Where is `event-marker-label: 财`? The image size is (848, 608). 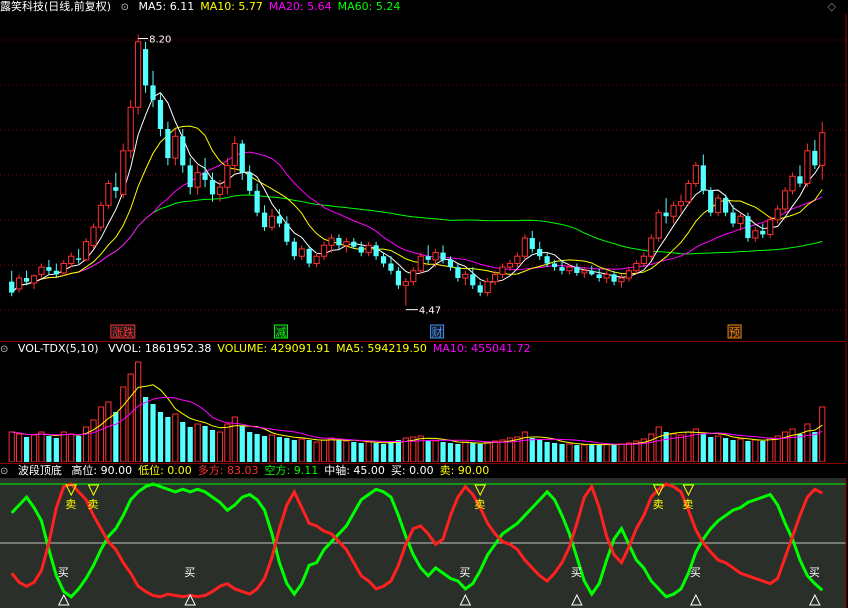 event-marker-label: 财 is located at coordinates (437, 332).